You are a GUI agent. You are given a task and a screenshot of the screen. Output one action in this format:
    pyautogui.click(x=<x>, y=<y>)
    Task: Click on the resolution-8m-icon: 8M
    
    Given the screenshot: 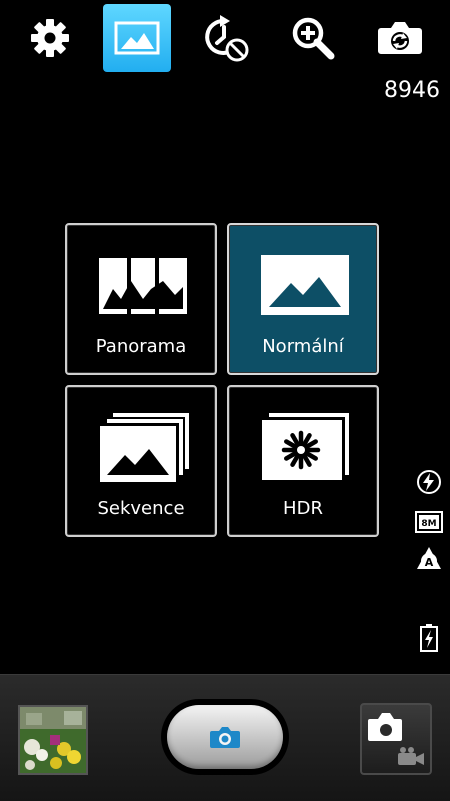 What is the action you would take?
    pyautogui.click(x=429, y=522)
    